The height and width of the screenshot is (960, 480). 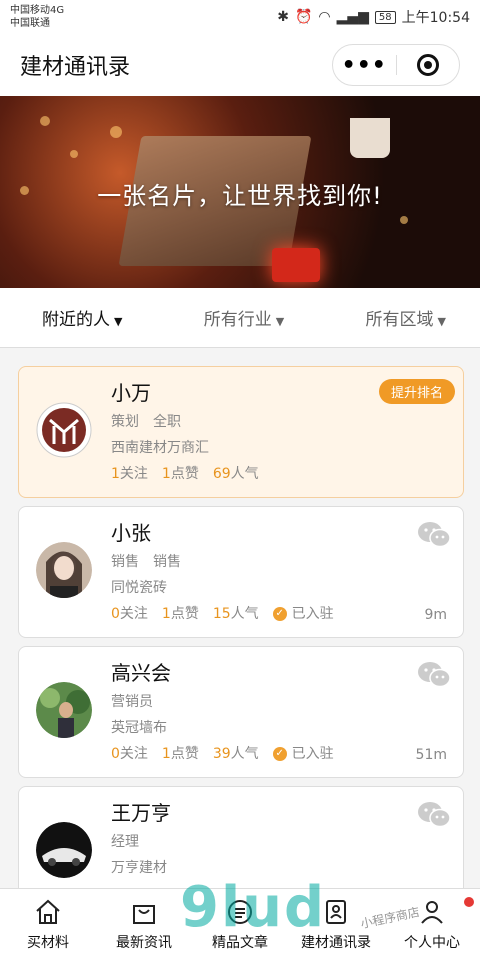 What do you see at coordinates (160, 448) in the screenshot?
I see `contact-company: 西南建材万商汇` at bounding box center [160, 448].